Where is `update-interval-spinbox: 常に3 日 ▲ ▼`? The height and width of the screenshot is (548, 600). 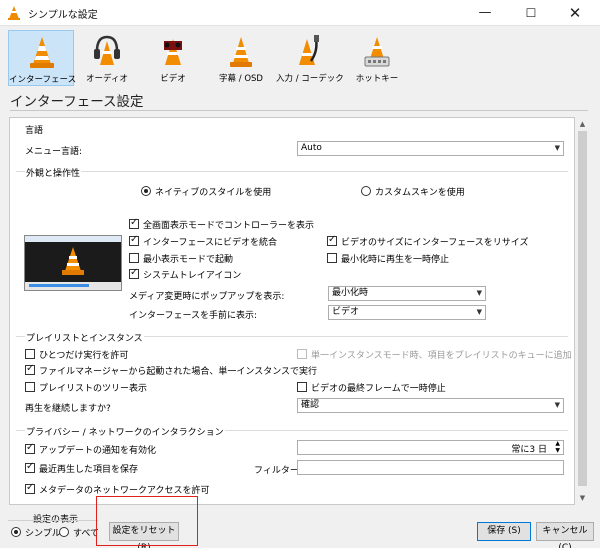 update-interval-spinbox: 常に3 日 ▲ ▼ is located at coordinates (430, 447).